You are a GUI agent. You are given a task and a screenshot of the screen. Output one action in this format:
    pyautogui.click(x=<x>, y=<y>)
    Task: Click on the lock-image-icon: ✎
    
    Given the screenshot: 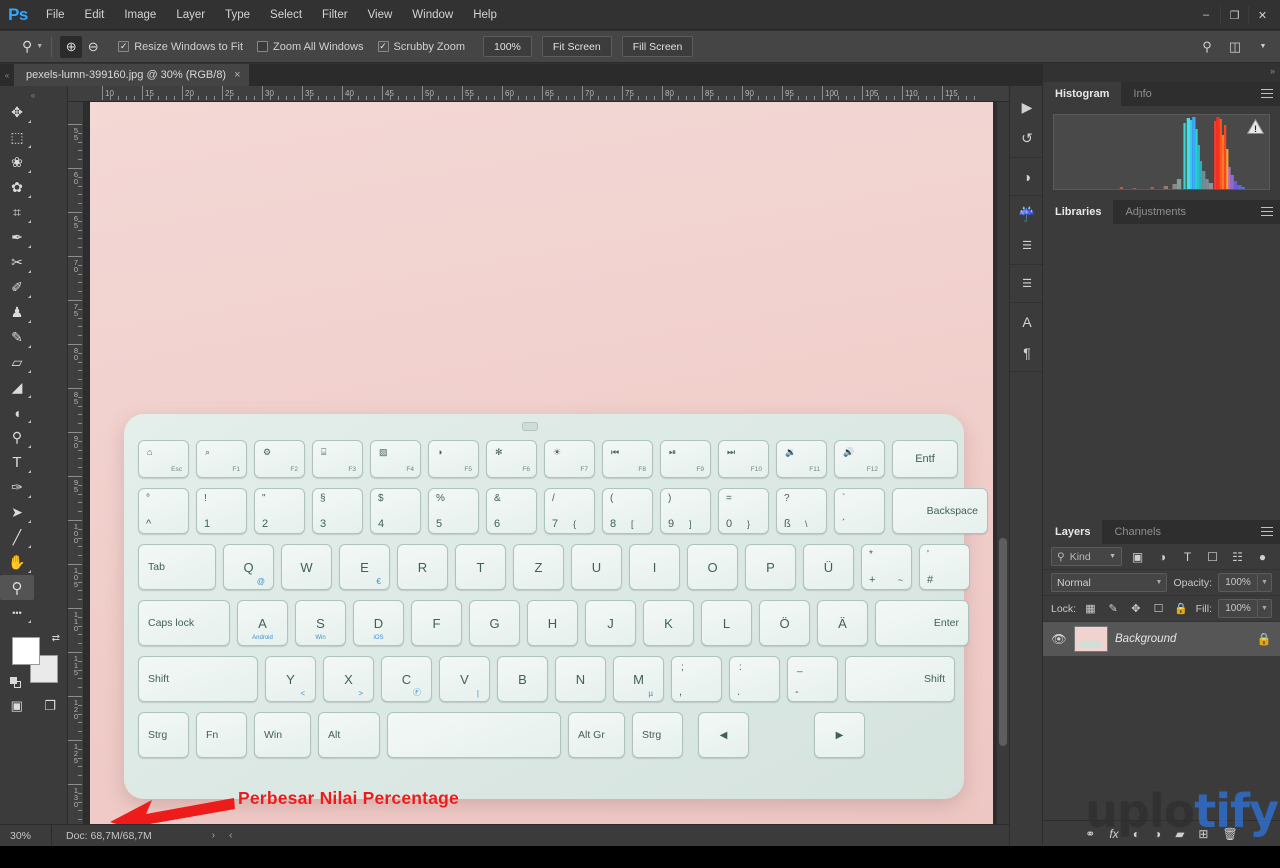 What is the action you would take?
    pyautogui.click(x=1113, y=608)
    